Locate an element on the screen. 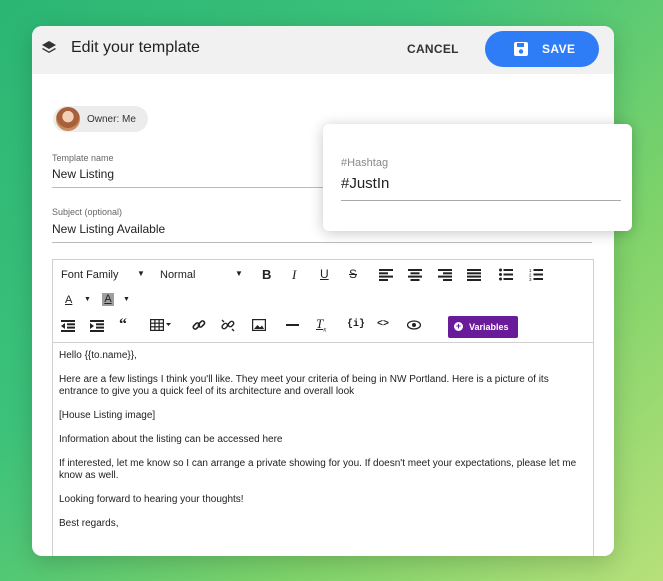 This screenshot has width=663, height=581. preview-eye-icon is located at coordinates (414, 325).